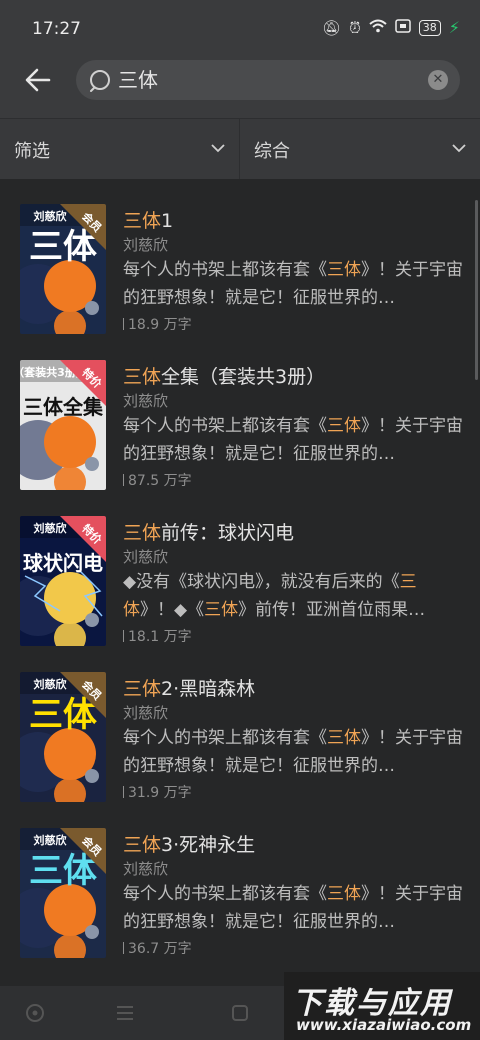 The image size is (480, 1040). I want to click on book-title: 三体前传：球状闪电, so click(208, 531).